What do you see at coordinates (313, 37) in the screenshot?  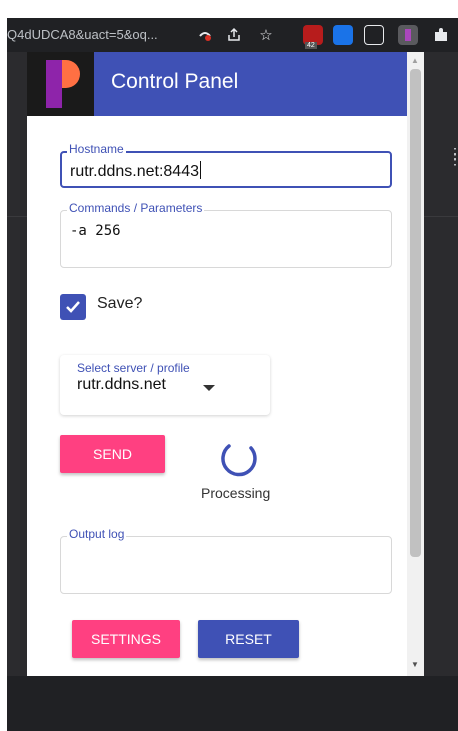 I see `ublock-icon: 42` at bounding box center [313, 37].